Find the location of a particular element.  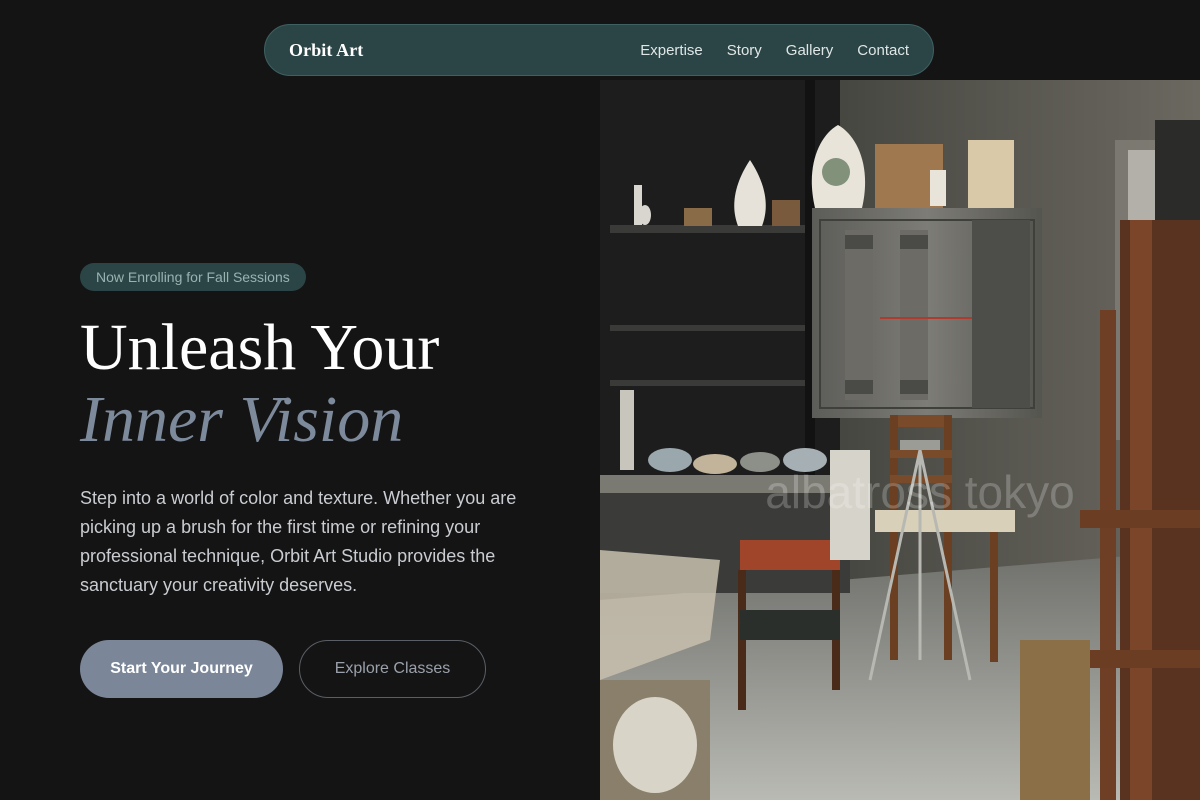

start-journey-button: Start Your Journey is located at coordinates (181, 669).